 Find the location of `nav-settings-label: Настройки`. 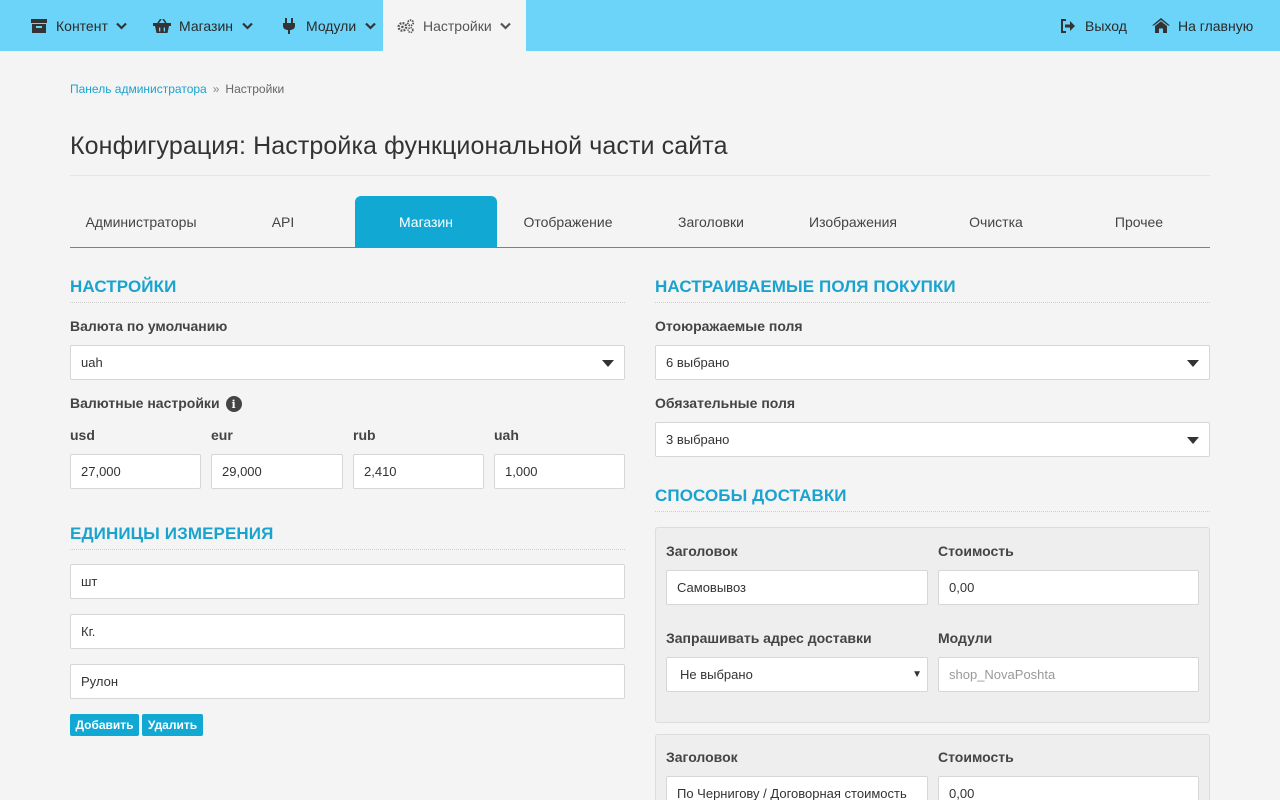

nav-settings-label: Настройки is located at coordinates (457, 25).